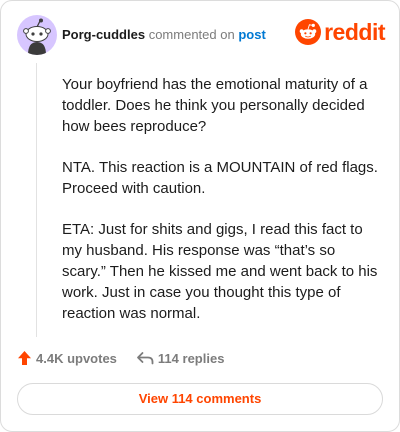  What do you see at coordinates (120, 358) in the screenshot?
I see `comment-actions: 4.4K upvotes 114 replies` at bounding box center [120, 358].